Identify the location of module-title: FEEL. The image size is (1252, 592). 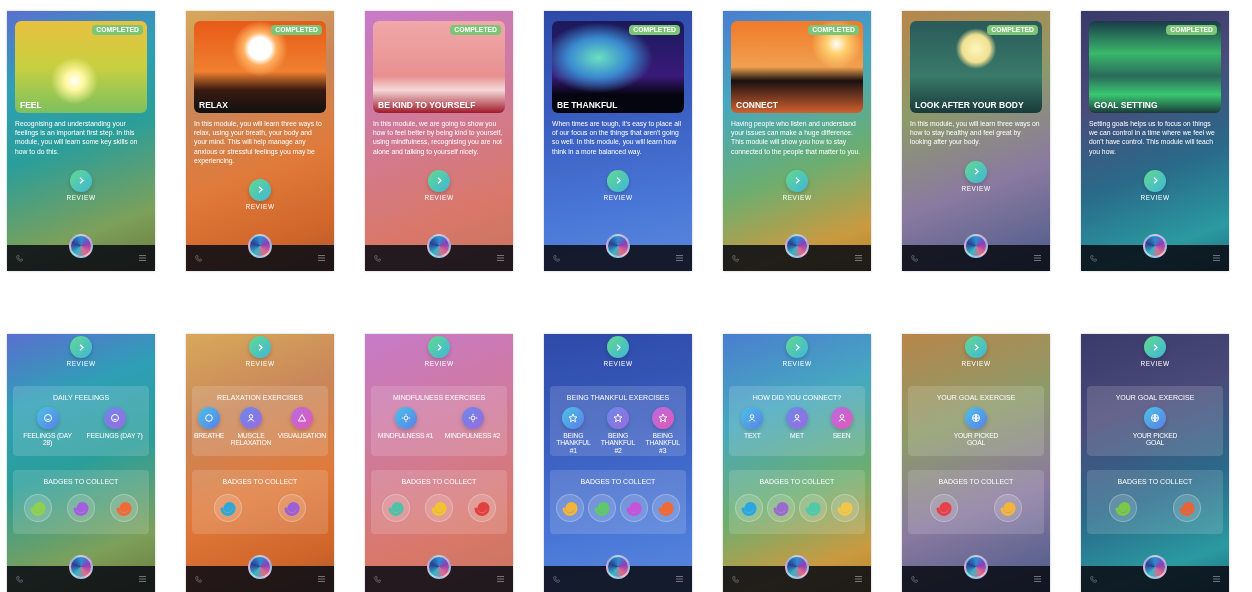
(31, 104).